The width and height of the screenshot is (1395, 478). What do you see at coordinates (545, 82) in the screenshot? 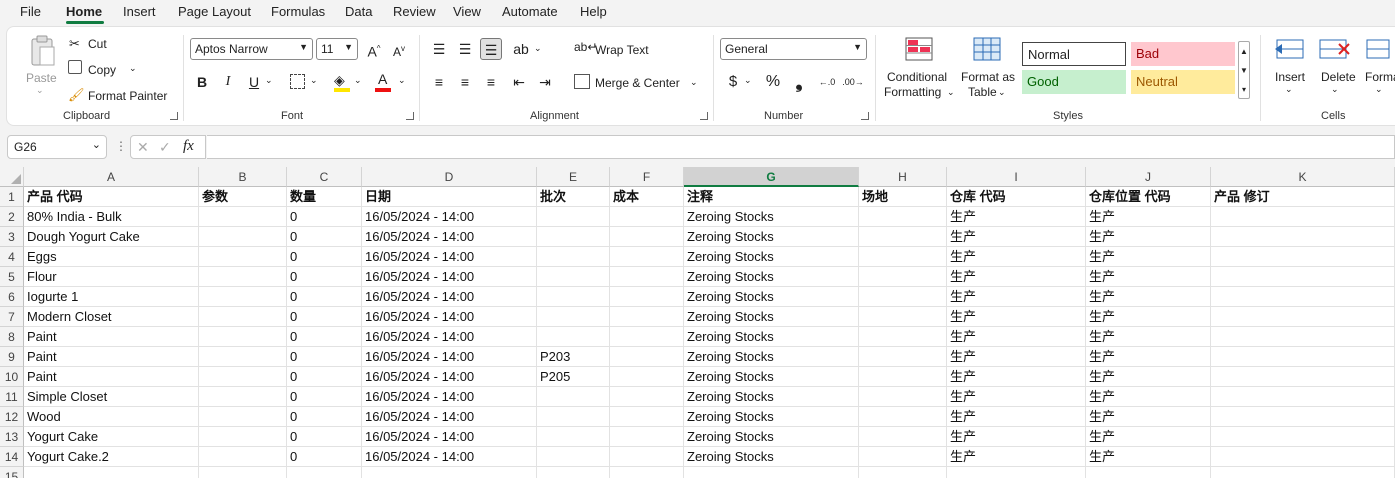
I see `increase-indent-icon: ⇥` at bounding box center [545, 82].